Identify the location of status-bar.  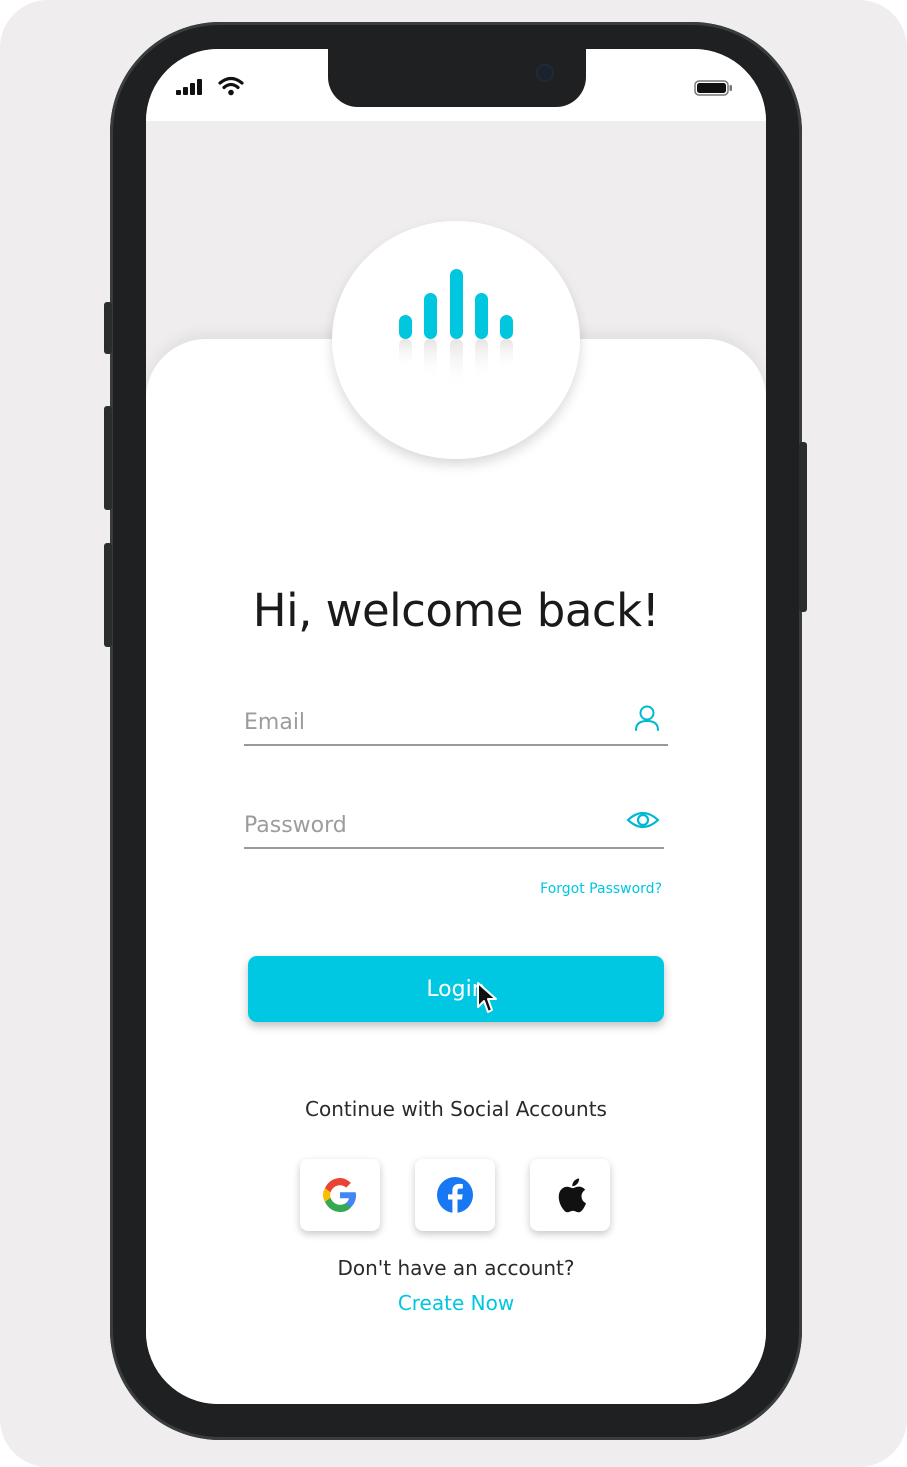
(456, 85).